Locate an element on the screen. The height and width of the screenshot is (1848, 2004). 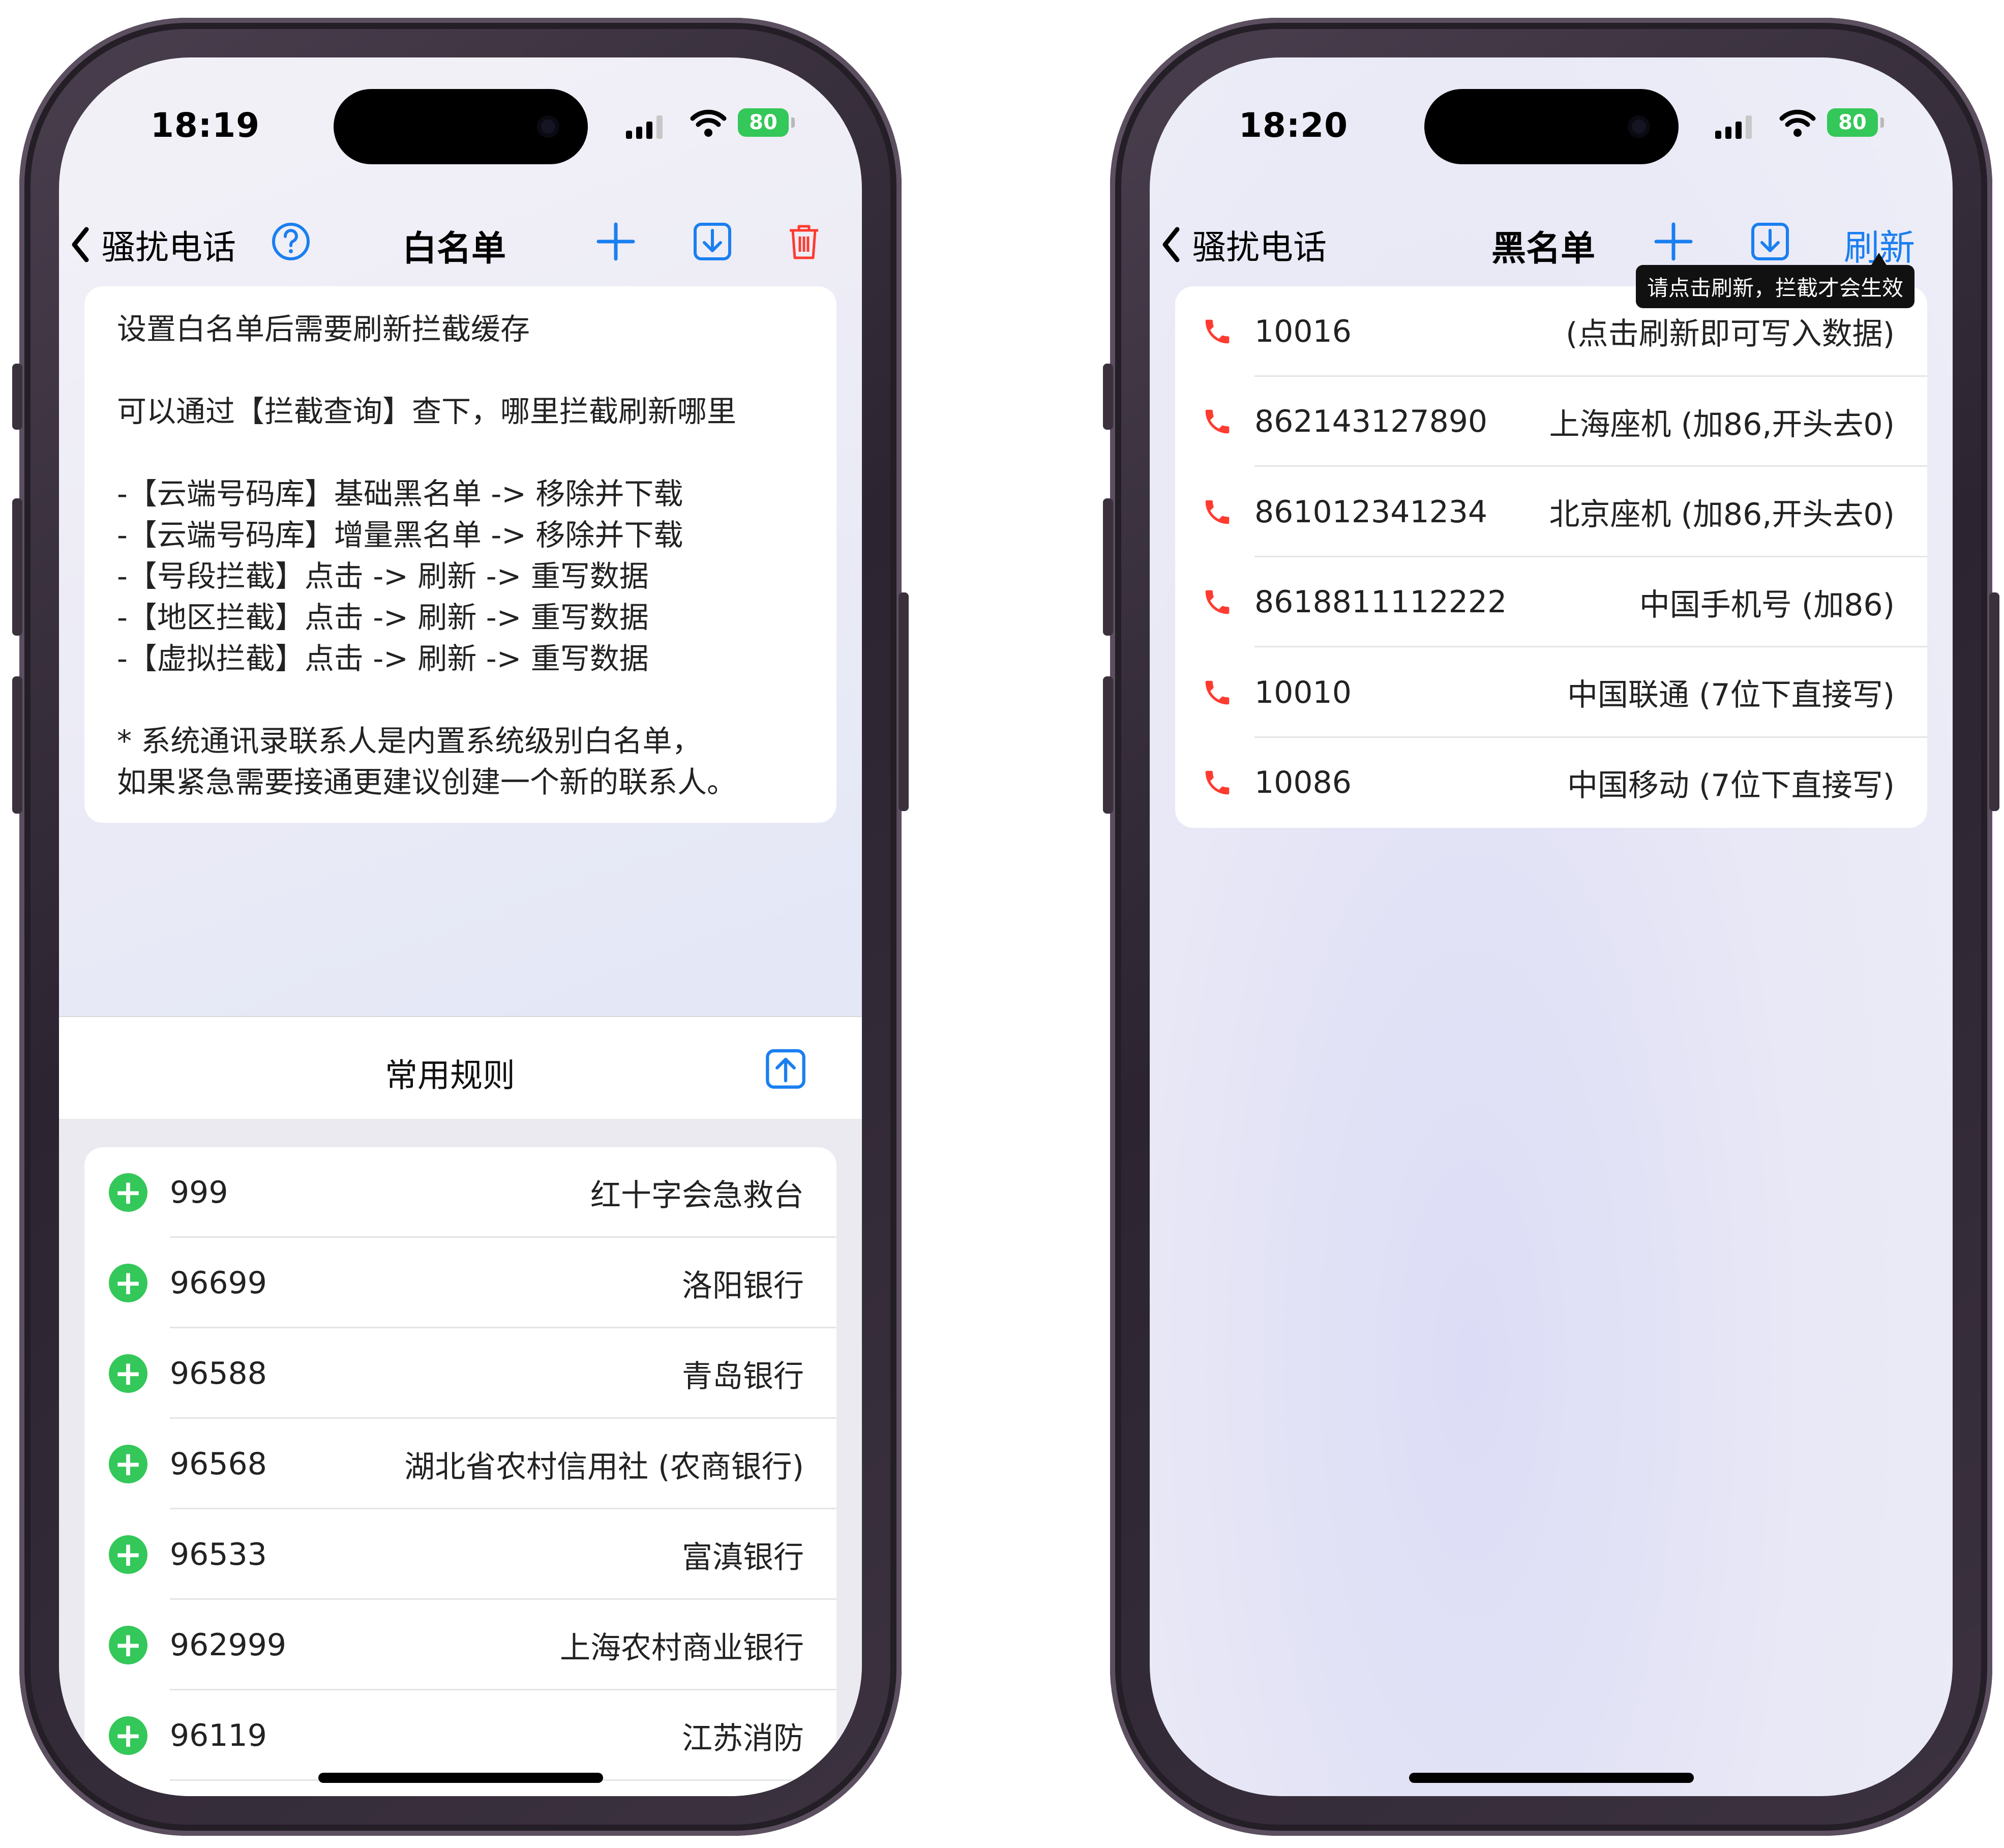
info-line: -【云端号码库】基础黑名单 -> 移除并下载 is located at coordinates (400, 493).